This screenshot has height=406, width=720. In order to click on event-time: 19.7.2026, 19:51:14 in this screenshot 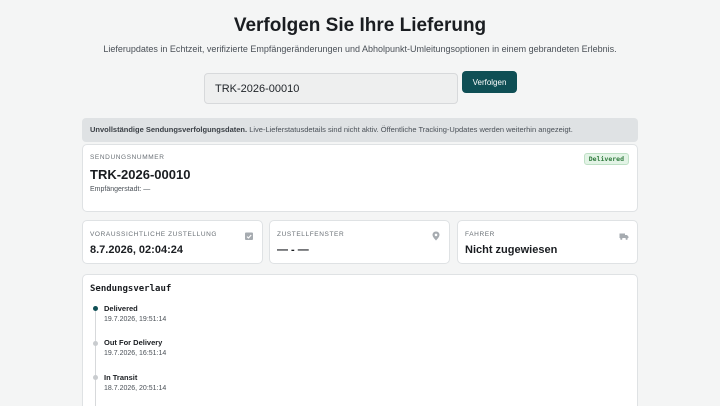, I will do `click(135, 319)`.